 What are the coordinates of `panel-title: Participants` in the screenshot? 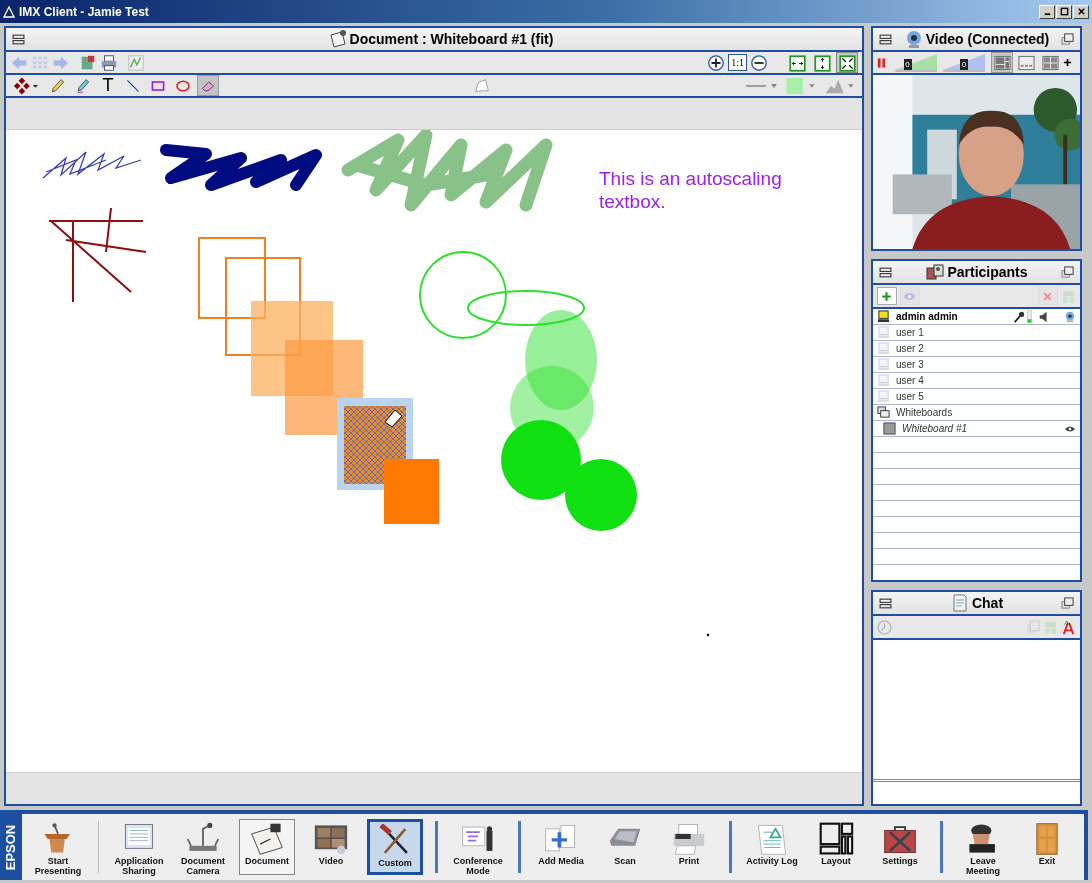 It's located at (987, 272).